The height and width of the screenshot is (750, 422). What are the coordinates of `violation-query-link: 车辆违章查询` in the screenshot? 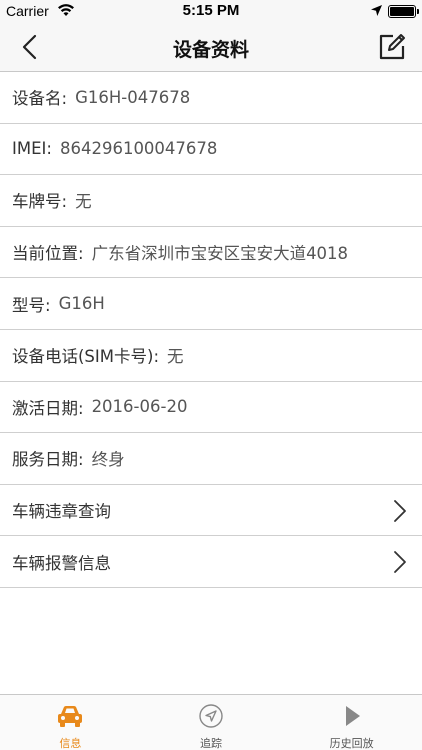 It's located at (211, 511).